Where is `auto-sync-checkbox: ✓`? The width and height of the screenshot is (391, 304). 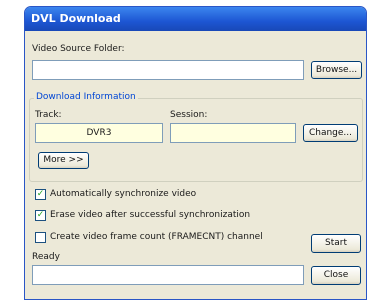
auto-sync-checkbox: ✓ is located at coordinates (40, 194).